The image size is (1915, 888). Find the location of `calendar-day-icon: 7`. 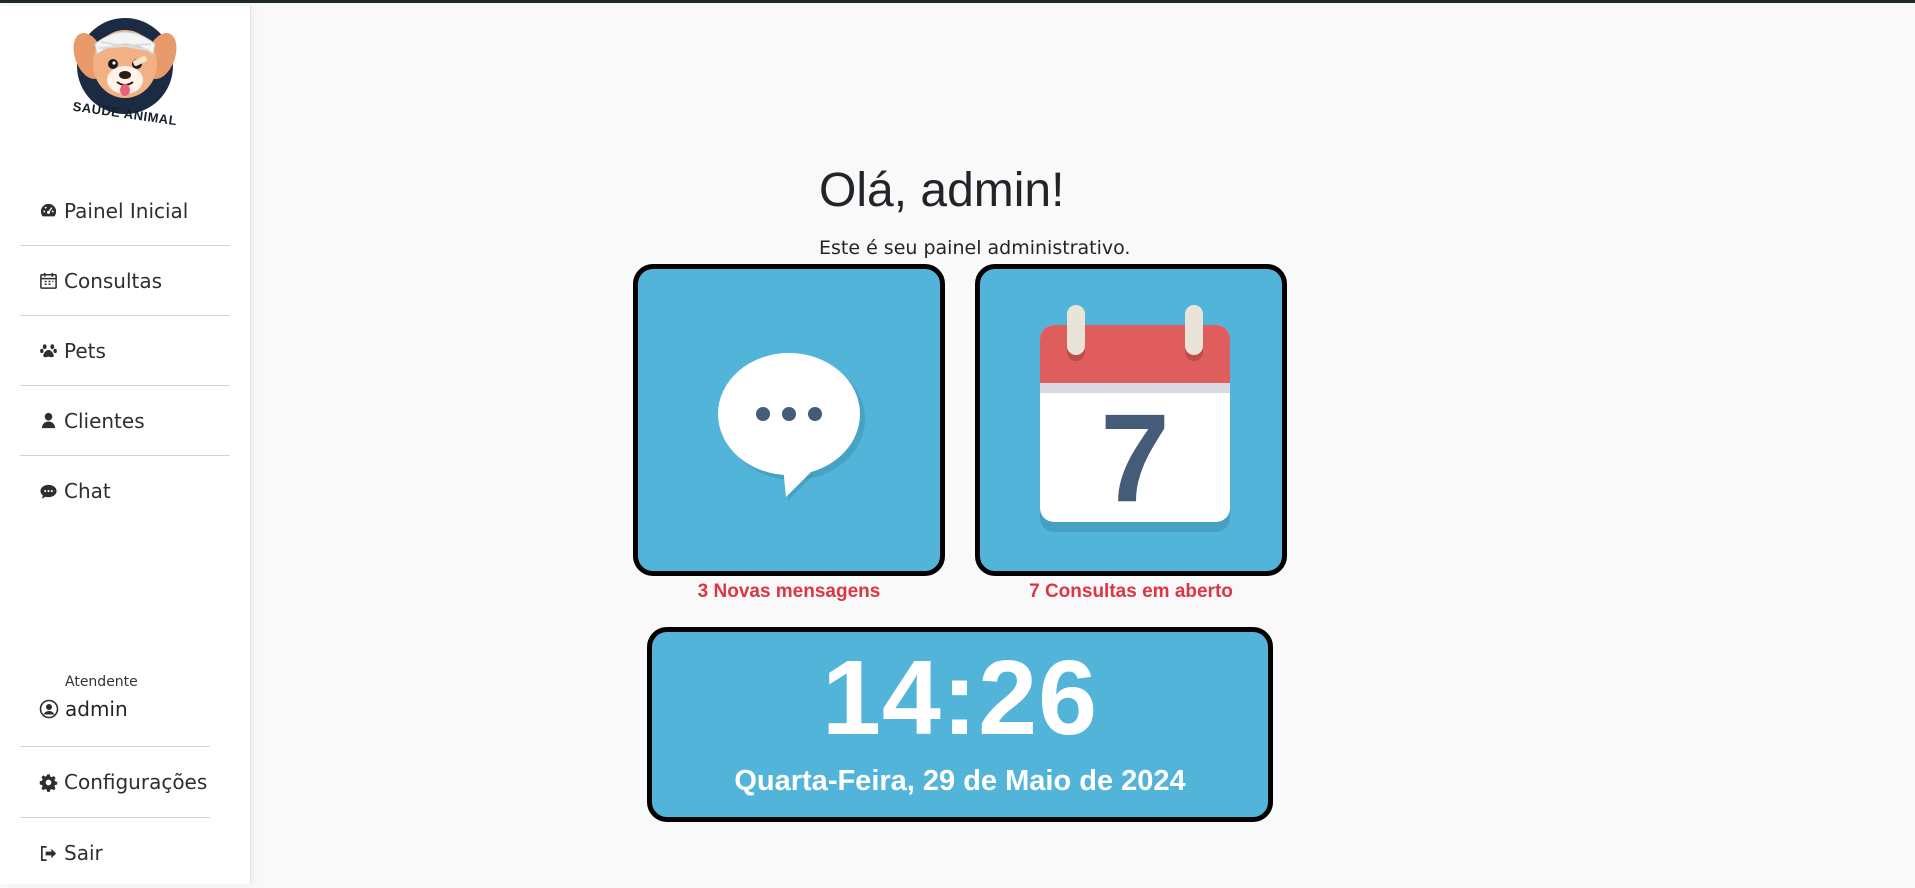

calendar-day-icon: 7 is located at coordinates (1135, 418).